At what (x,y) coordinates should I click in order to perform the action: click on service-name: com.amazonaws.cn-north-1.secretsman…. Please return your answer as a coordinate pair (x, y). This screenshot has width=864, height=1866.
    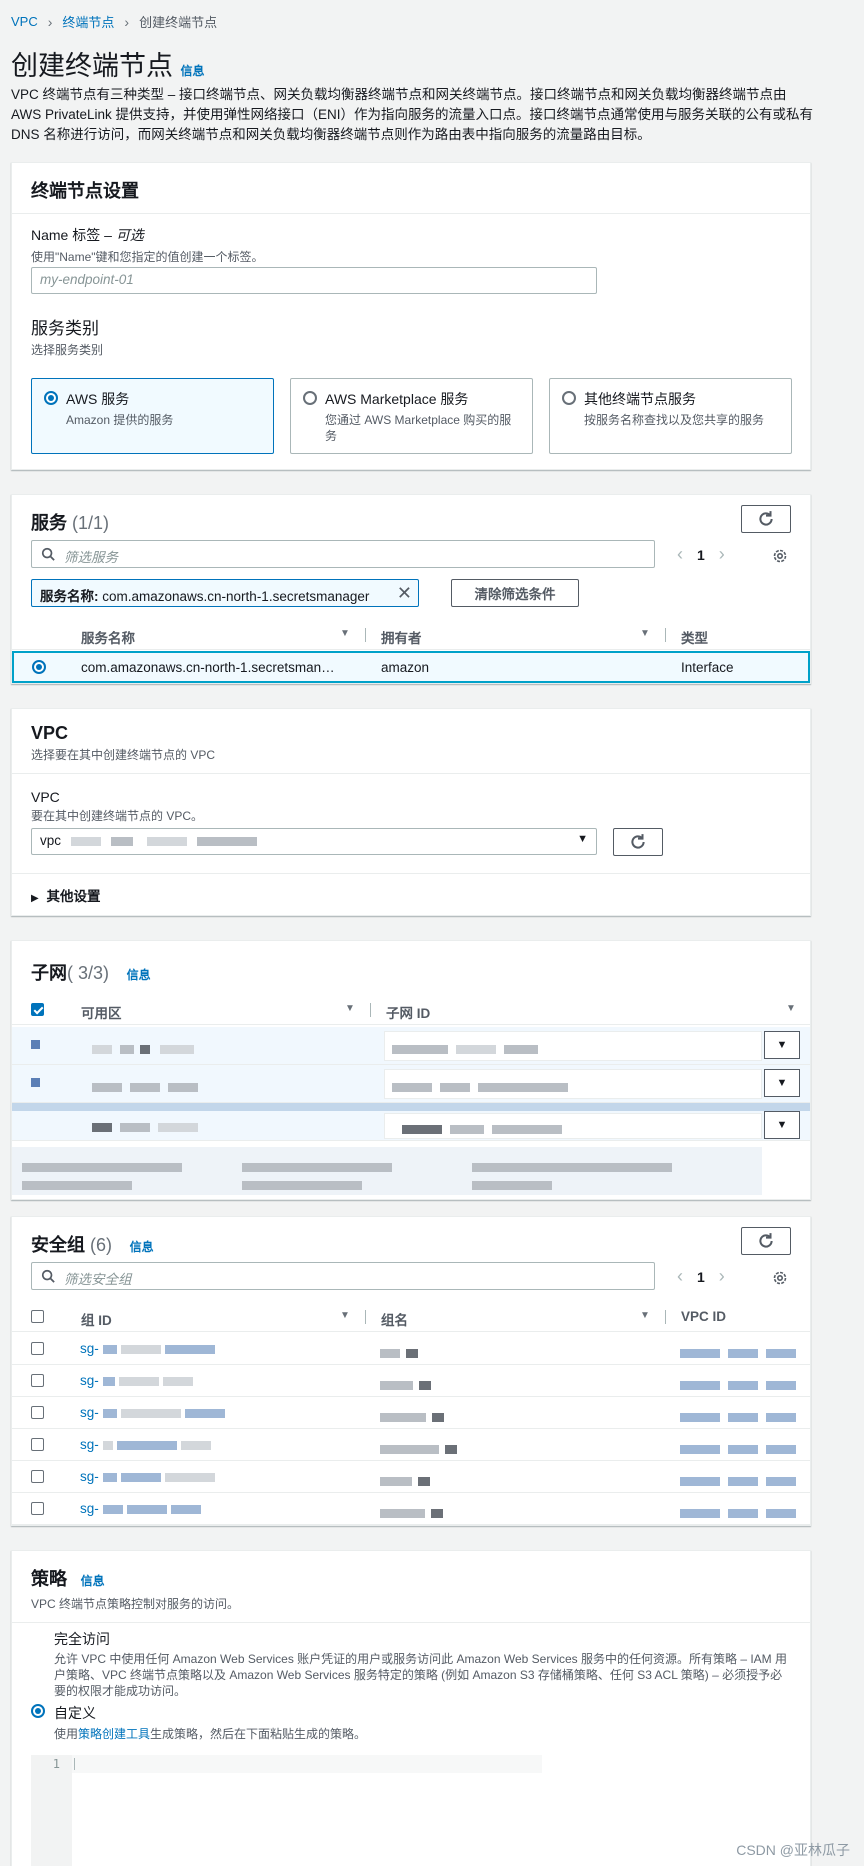
    Looking at the image, I should click on (208, 667).